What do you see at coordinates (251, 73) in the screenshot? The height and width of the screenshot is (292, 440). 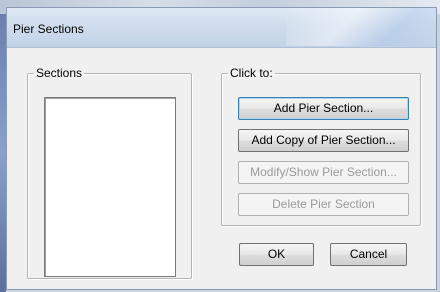 I see `click-to-legend: Click to:` at bounding box center [251, 73].